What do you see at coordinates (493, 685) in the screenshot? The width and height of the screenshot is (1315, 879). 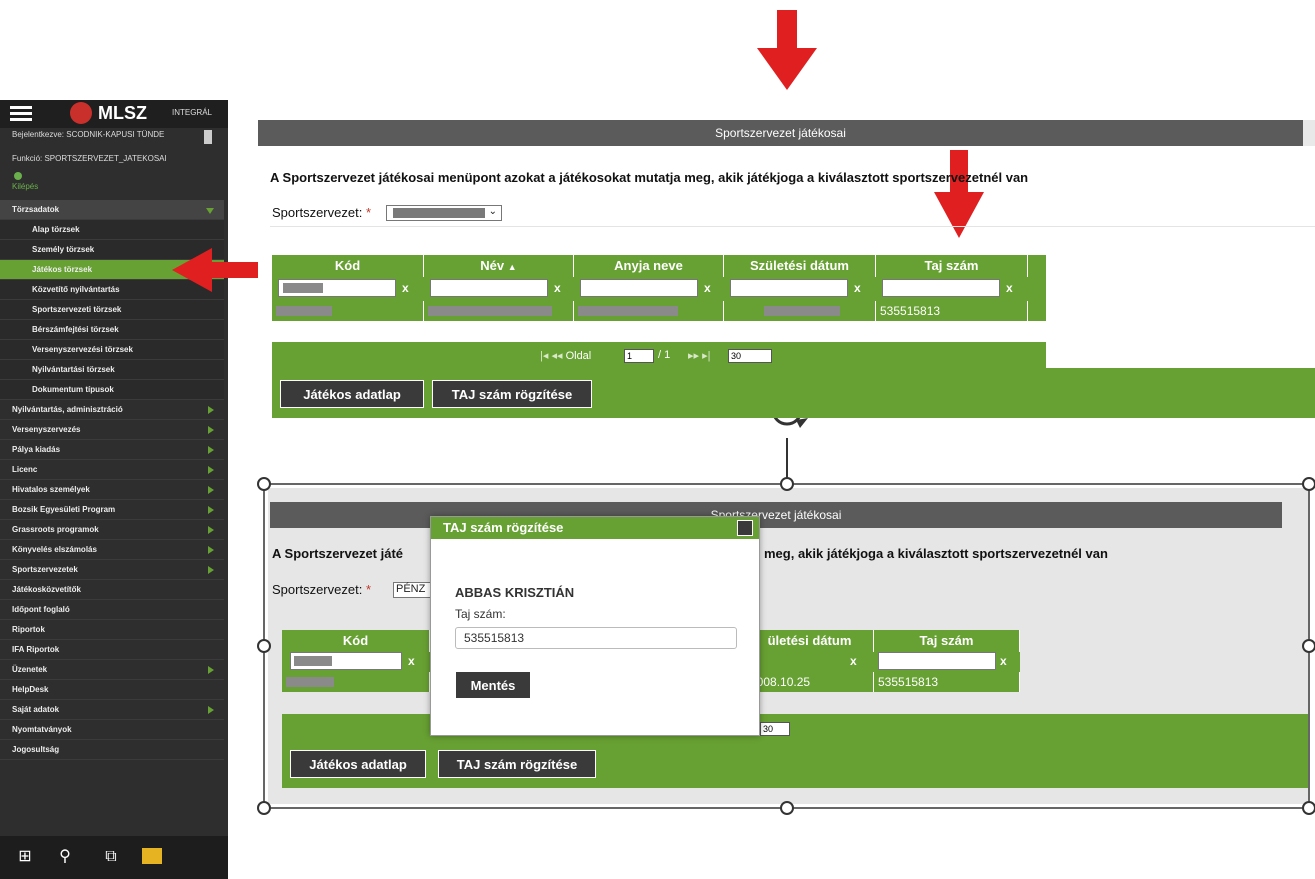 I see `save-button: Mentés` at bounding box center [493, 685].